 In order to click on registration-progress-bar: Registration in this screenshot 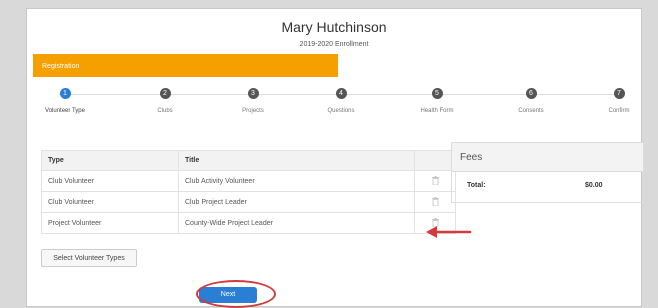, I will do `click(185, 65)`.